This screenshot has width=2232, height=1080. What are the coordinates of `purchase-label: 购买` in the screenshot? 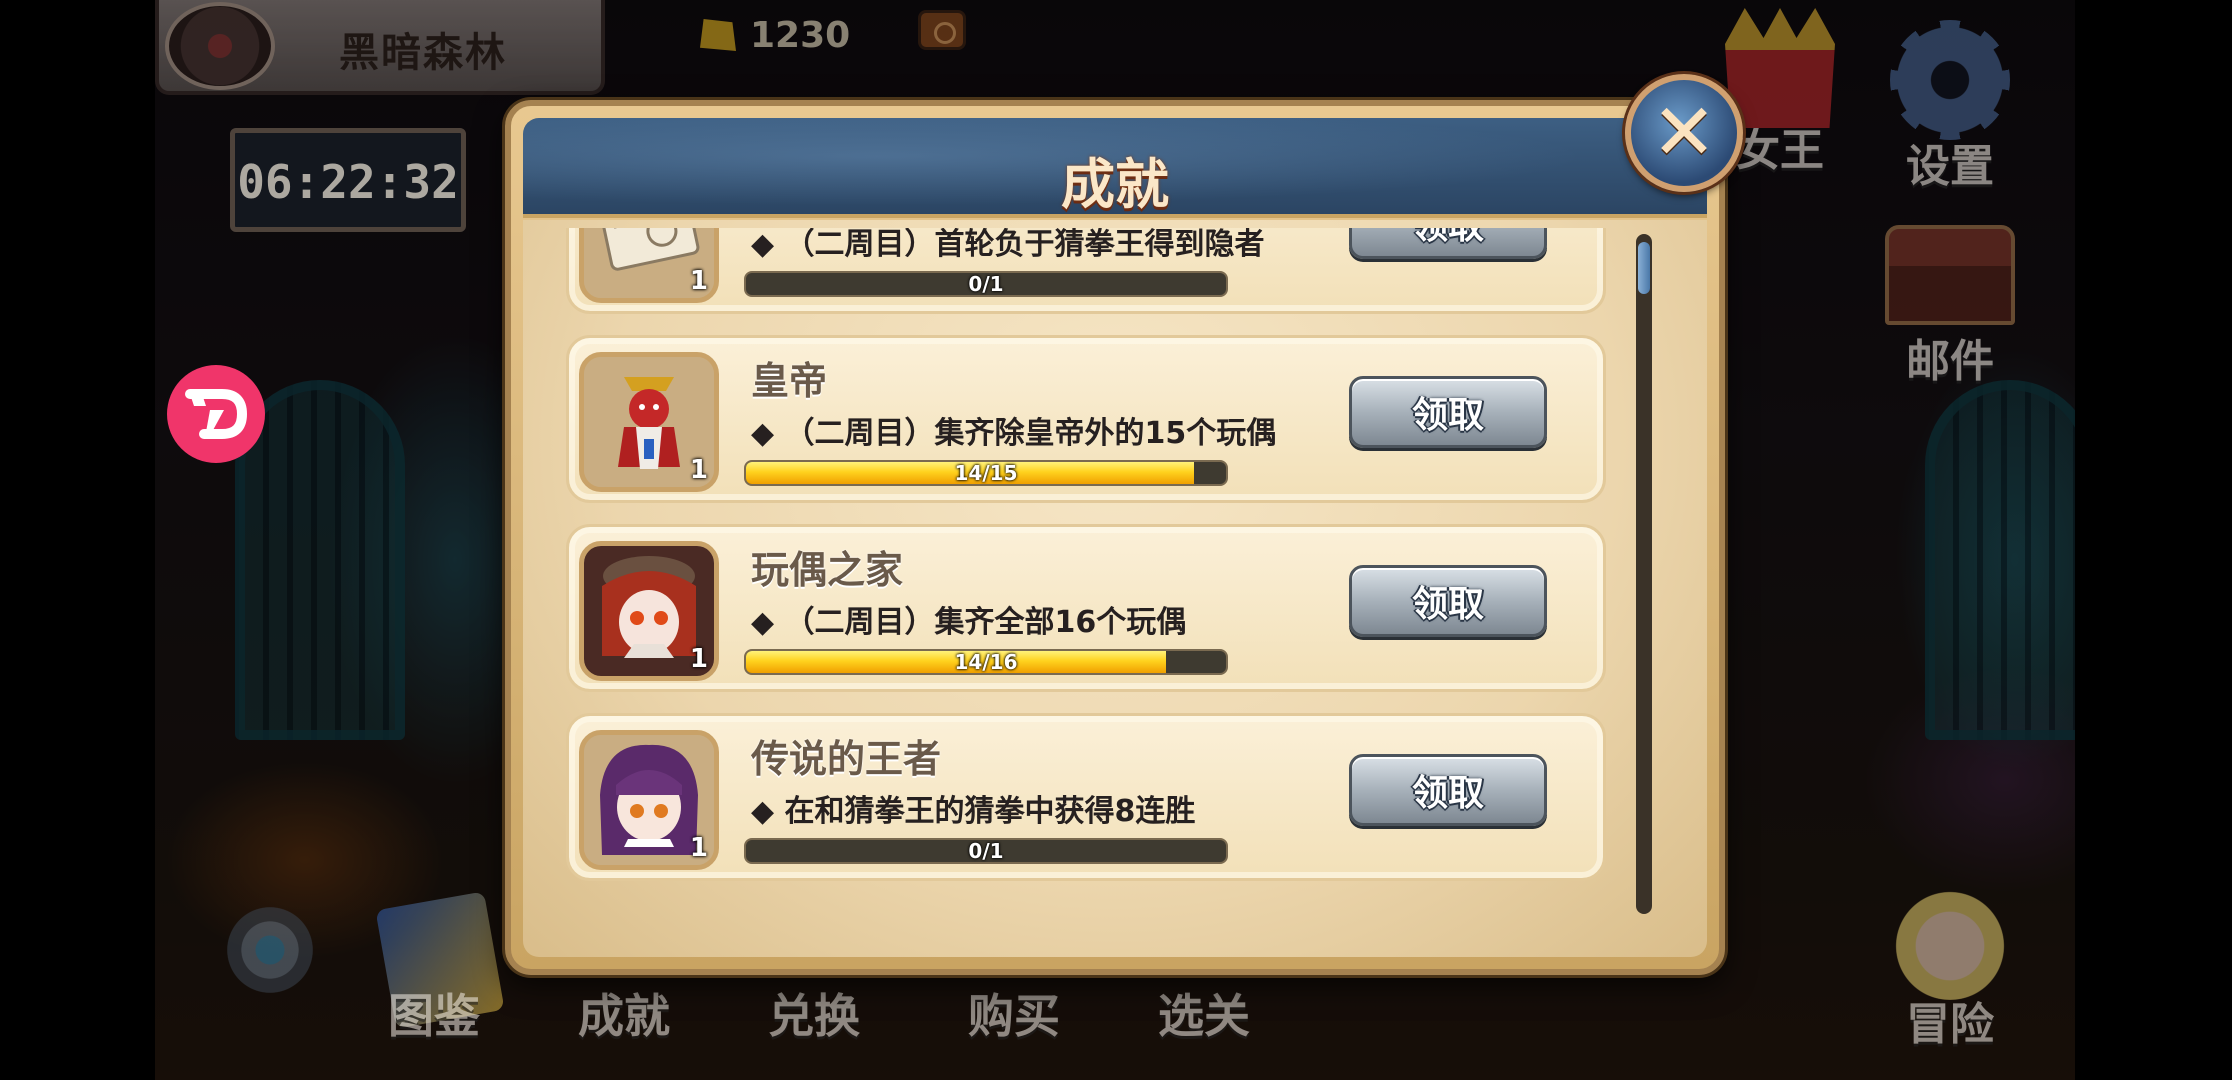 It's located at (1014, 1016).